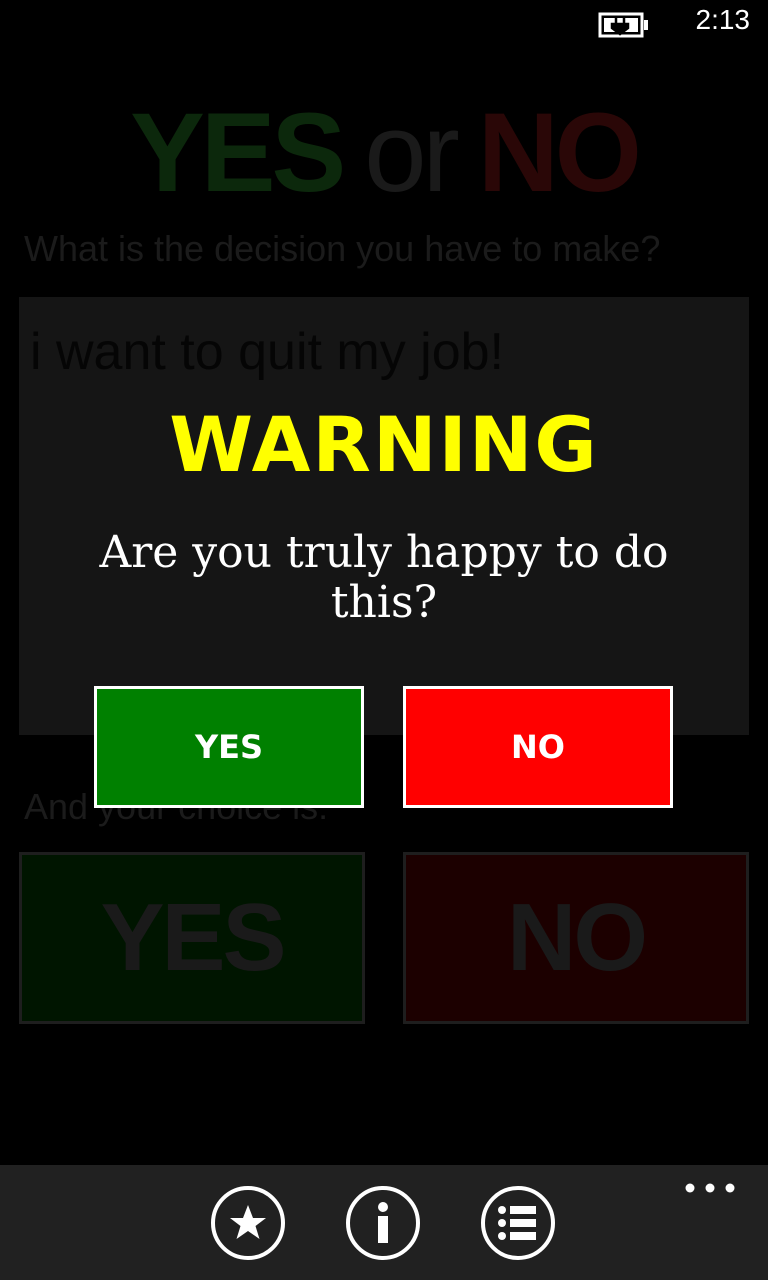 The width and height of the screenshot is (768, 1280). Describe the element at coordinates (229, 747) in the screenshot. I see `dialog-yes-button: YES` at that location.